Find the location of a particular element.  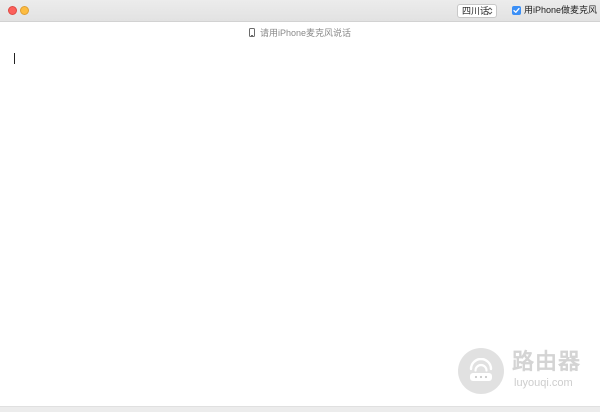

watermark-title: 路由器 is located at coordinates (547, 361).